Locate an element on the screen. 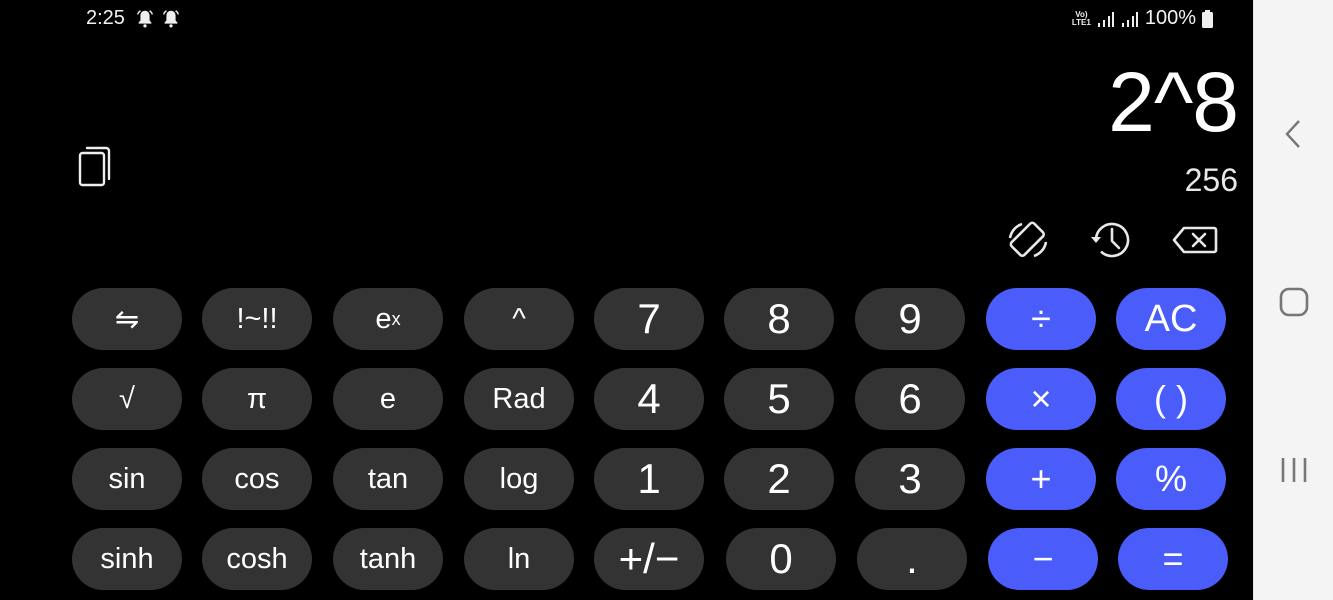  key-label: 9 is located at coordinates (910, 318).